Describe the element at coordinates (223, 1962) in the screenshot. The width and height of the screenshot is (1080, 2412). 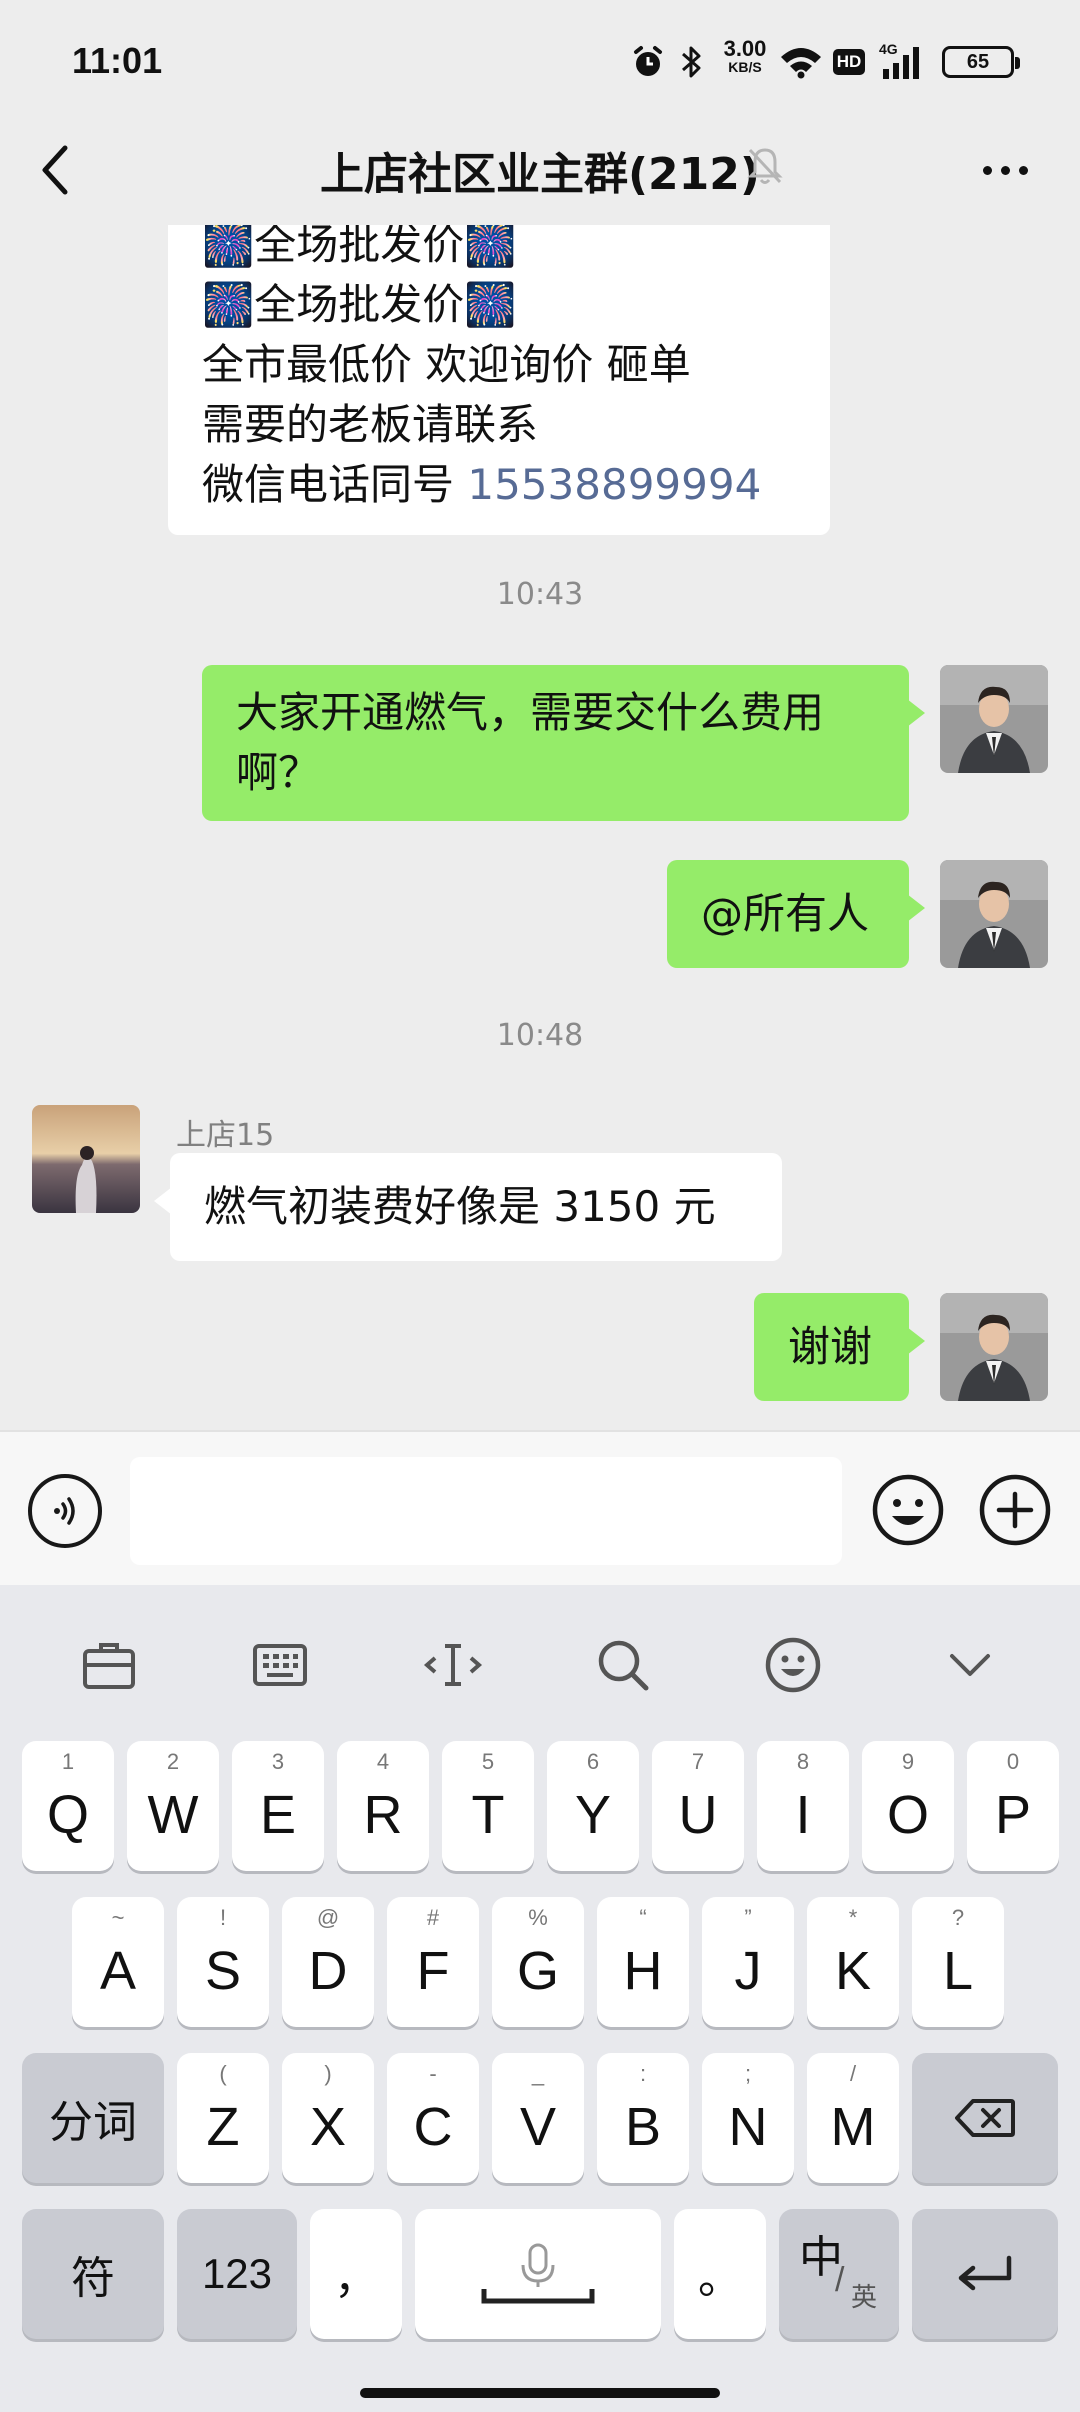
I see `key-s: ! S` at that location.